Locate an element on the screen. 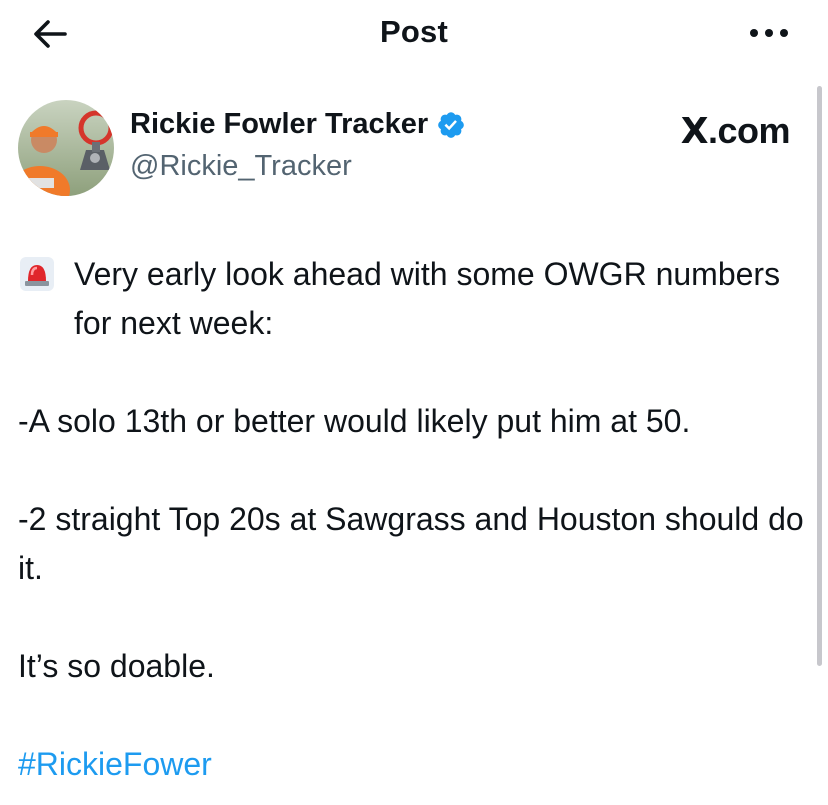  x-com-watermark: X.com is located at coordinates (735, 131).